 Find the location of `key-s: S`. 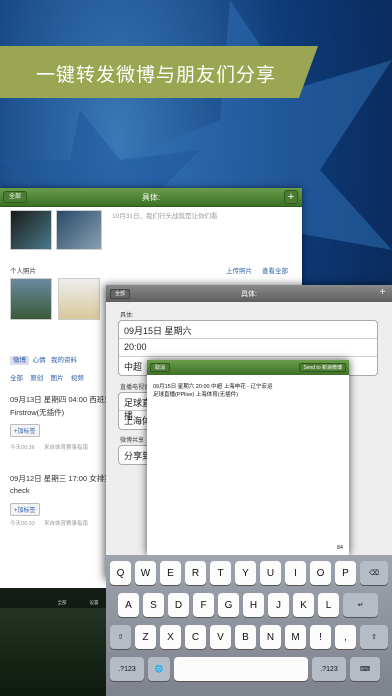

key-s: S is located at coordinates (153, 605).